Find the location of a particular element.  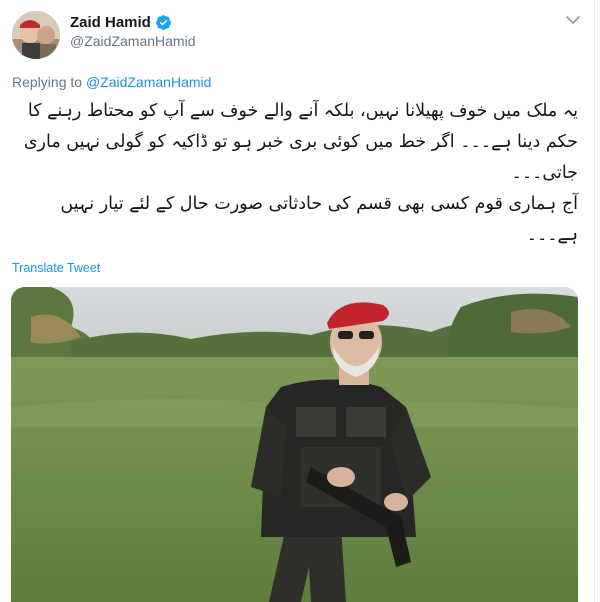

author-name: Zaid Hamid is located at coordinates (110, 22).